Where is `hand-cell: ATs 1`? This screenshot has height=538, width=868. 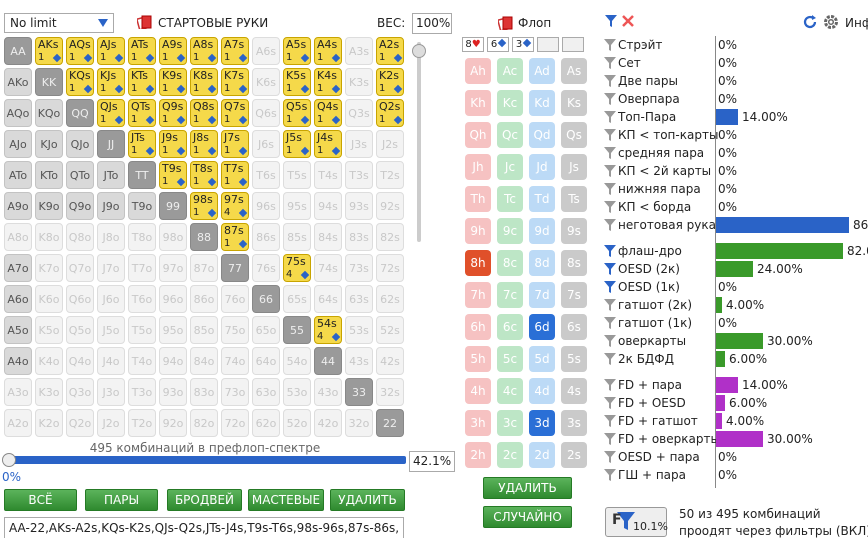
hand-cell: ATs 1 is located at coordinates (142, 51).